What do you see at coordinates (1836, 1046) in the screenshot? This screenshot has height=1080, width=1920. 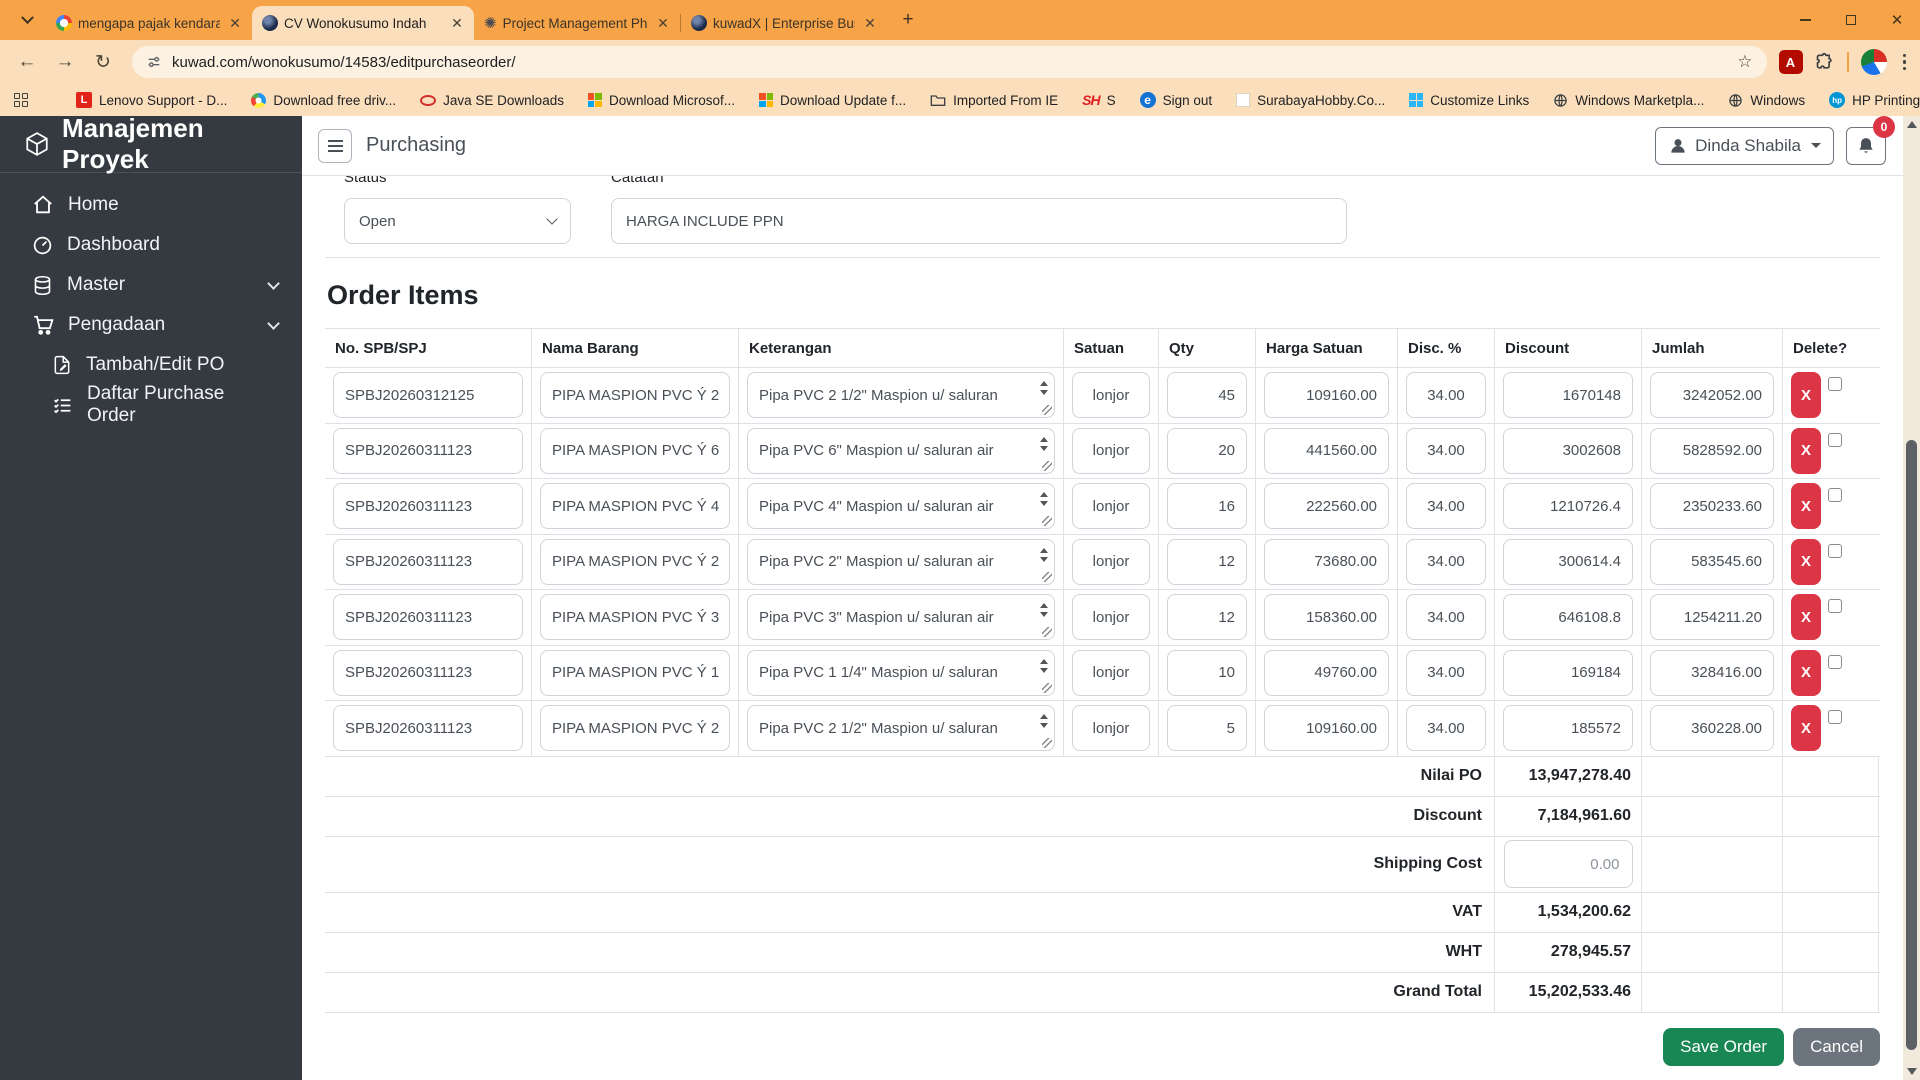 I see `cancel-button: Cancel` at bounding box center [1836, 1046].